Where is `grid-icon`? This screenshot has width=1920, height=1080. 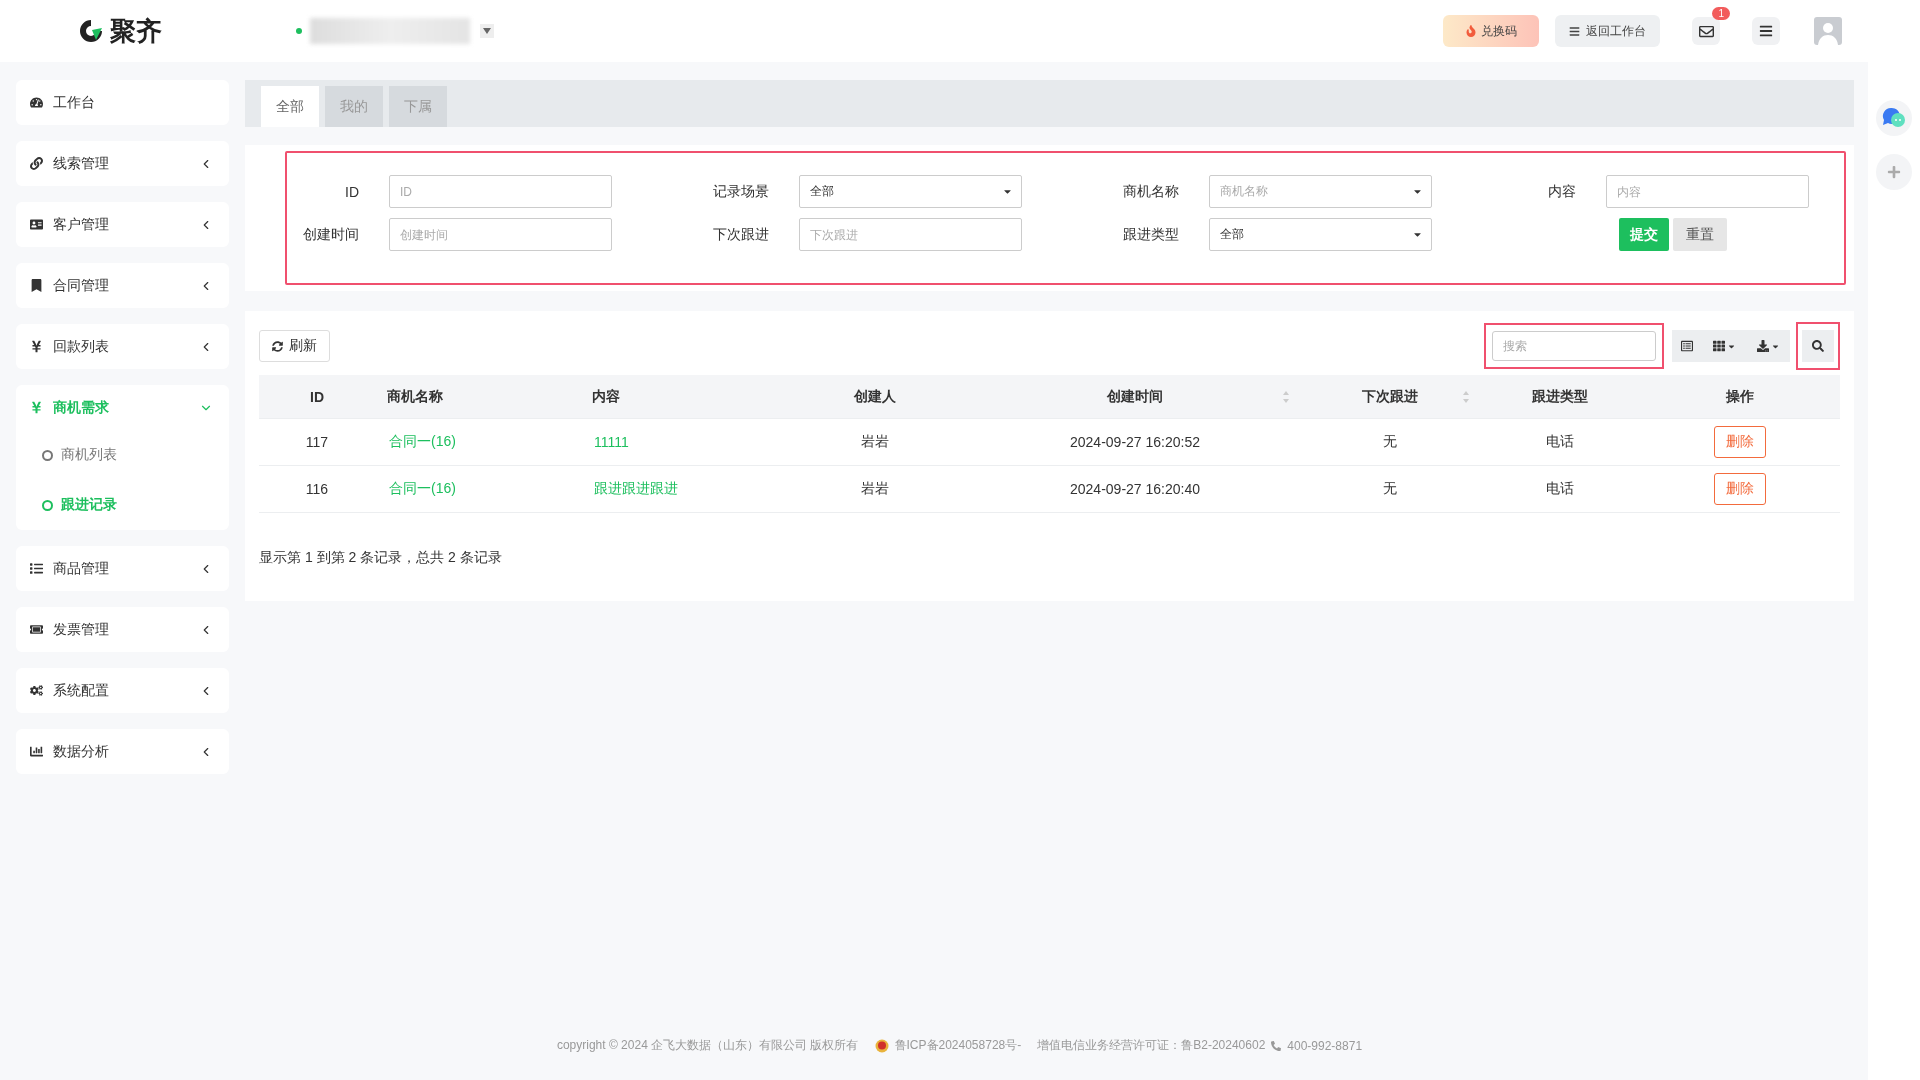 grid-icon is located at coordinates (1718, 346).